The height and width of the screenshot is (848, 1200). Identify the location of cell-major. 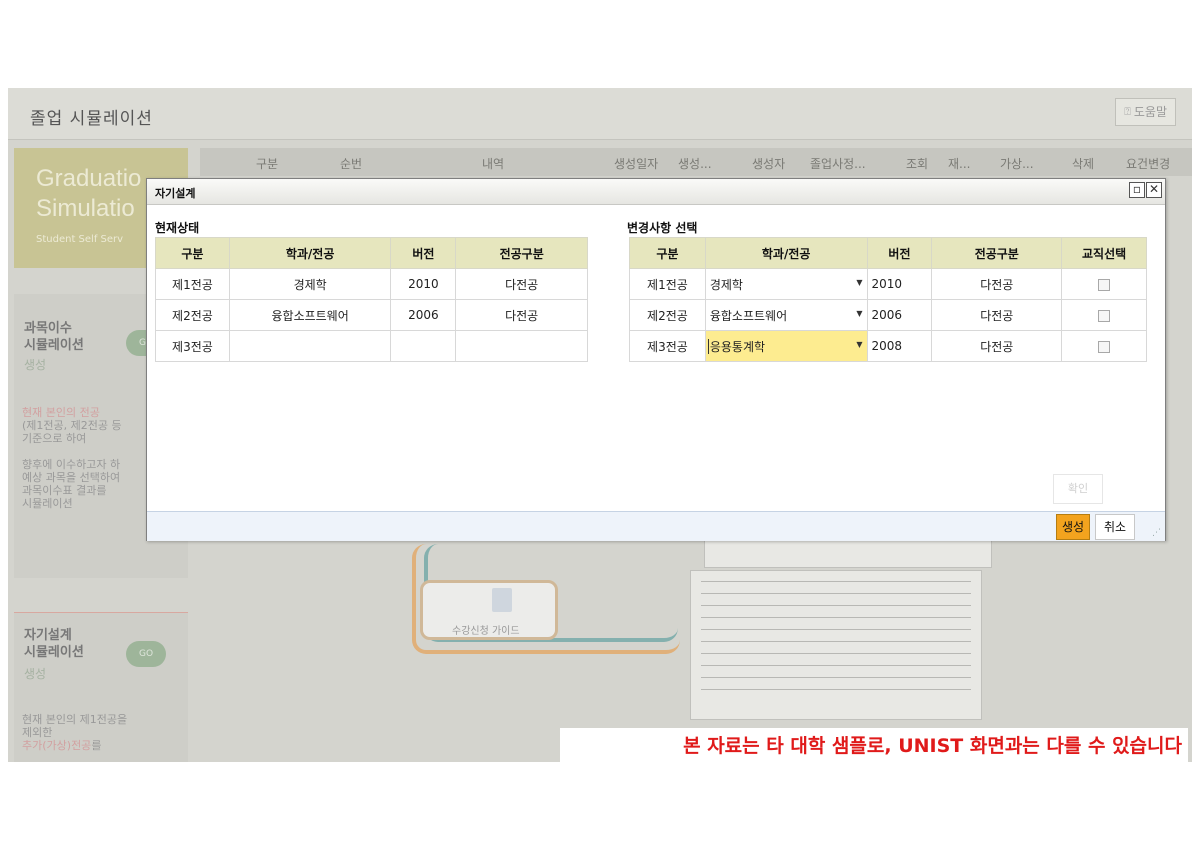
(310, 346).